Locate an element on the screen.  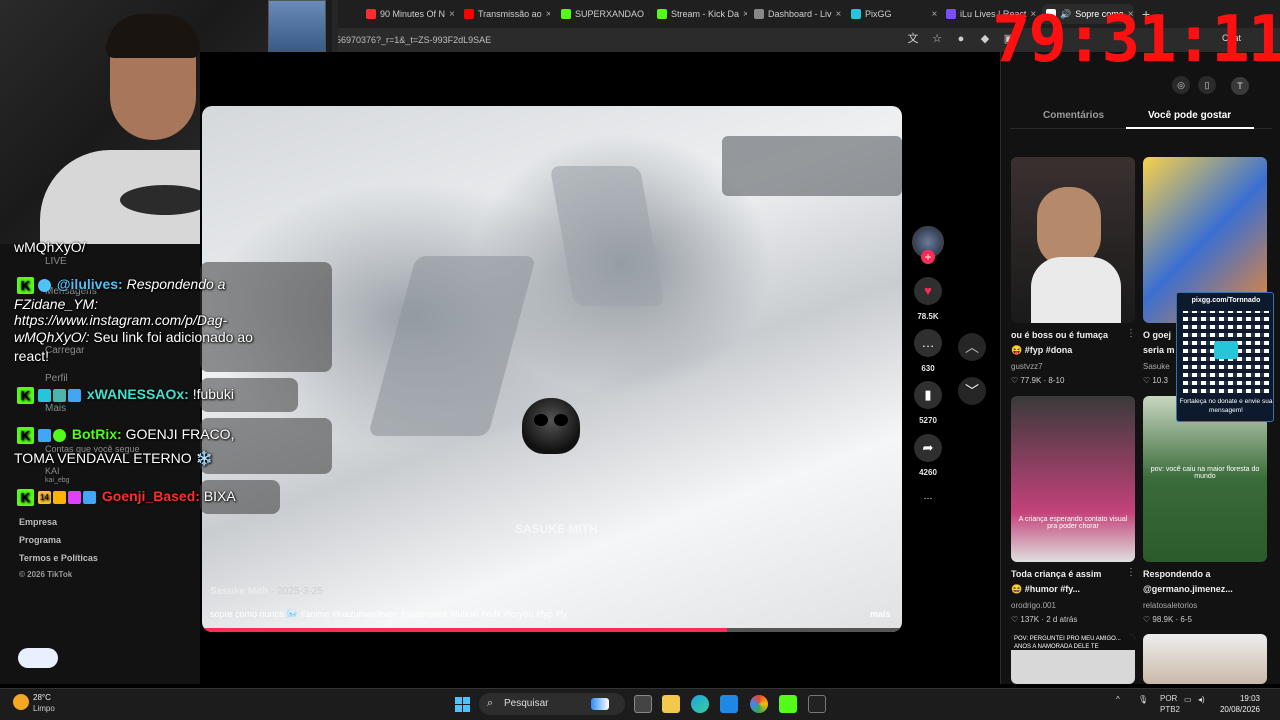
weather-desc: Limpo is located at coordinates (44, 708).